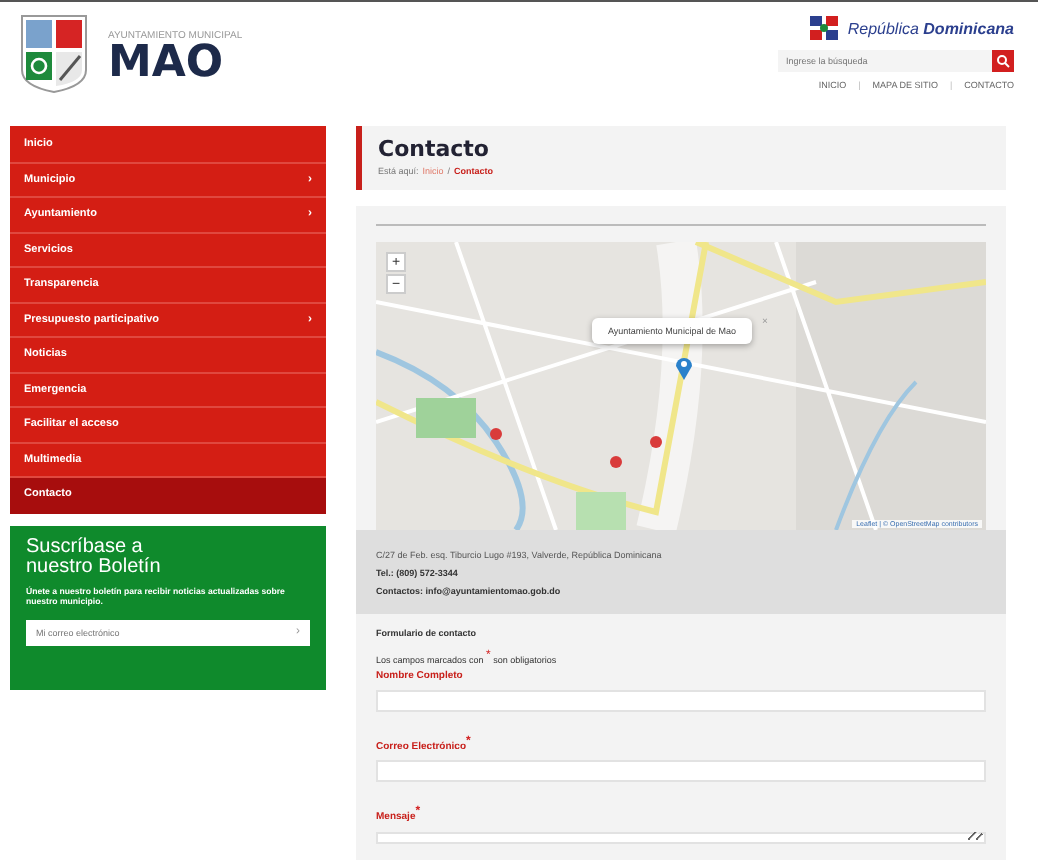  Describe the element at coordinates (94, 558) in the screenshot. I see `newsletter-title: Suscríbase a nuestro Boletín` at that location.